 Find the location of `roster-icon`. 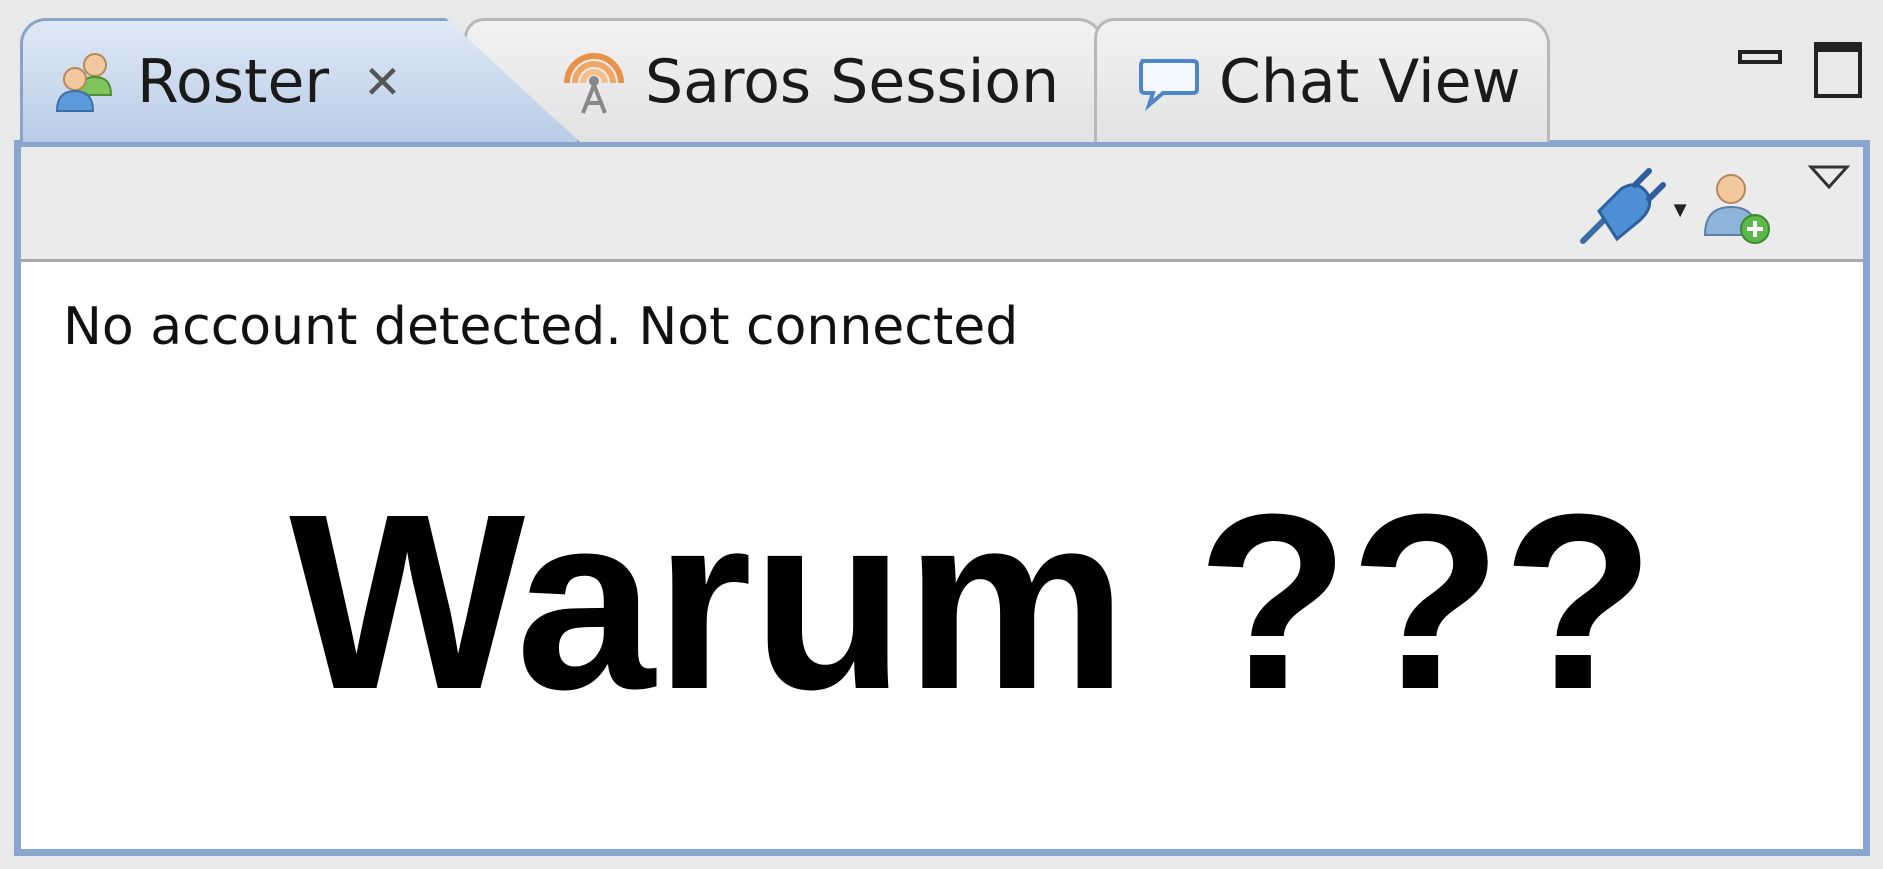

roster-icon is located at coordinates (86, 82).